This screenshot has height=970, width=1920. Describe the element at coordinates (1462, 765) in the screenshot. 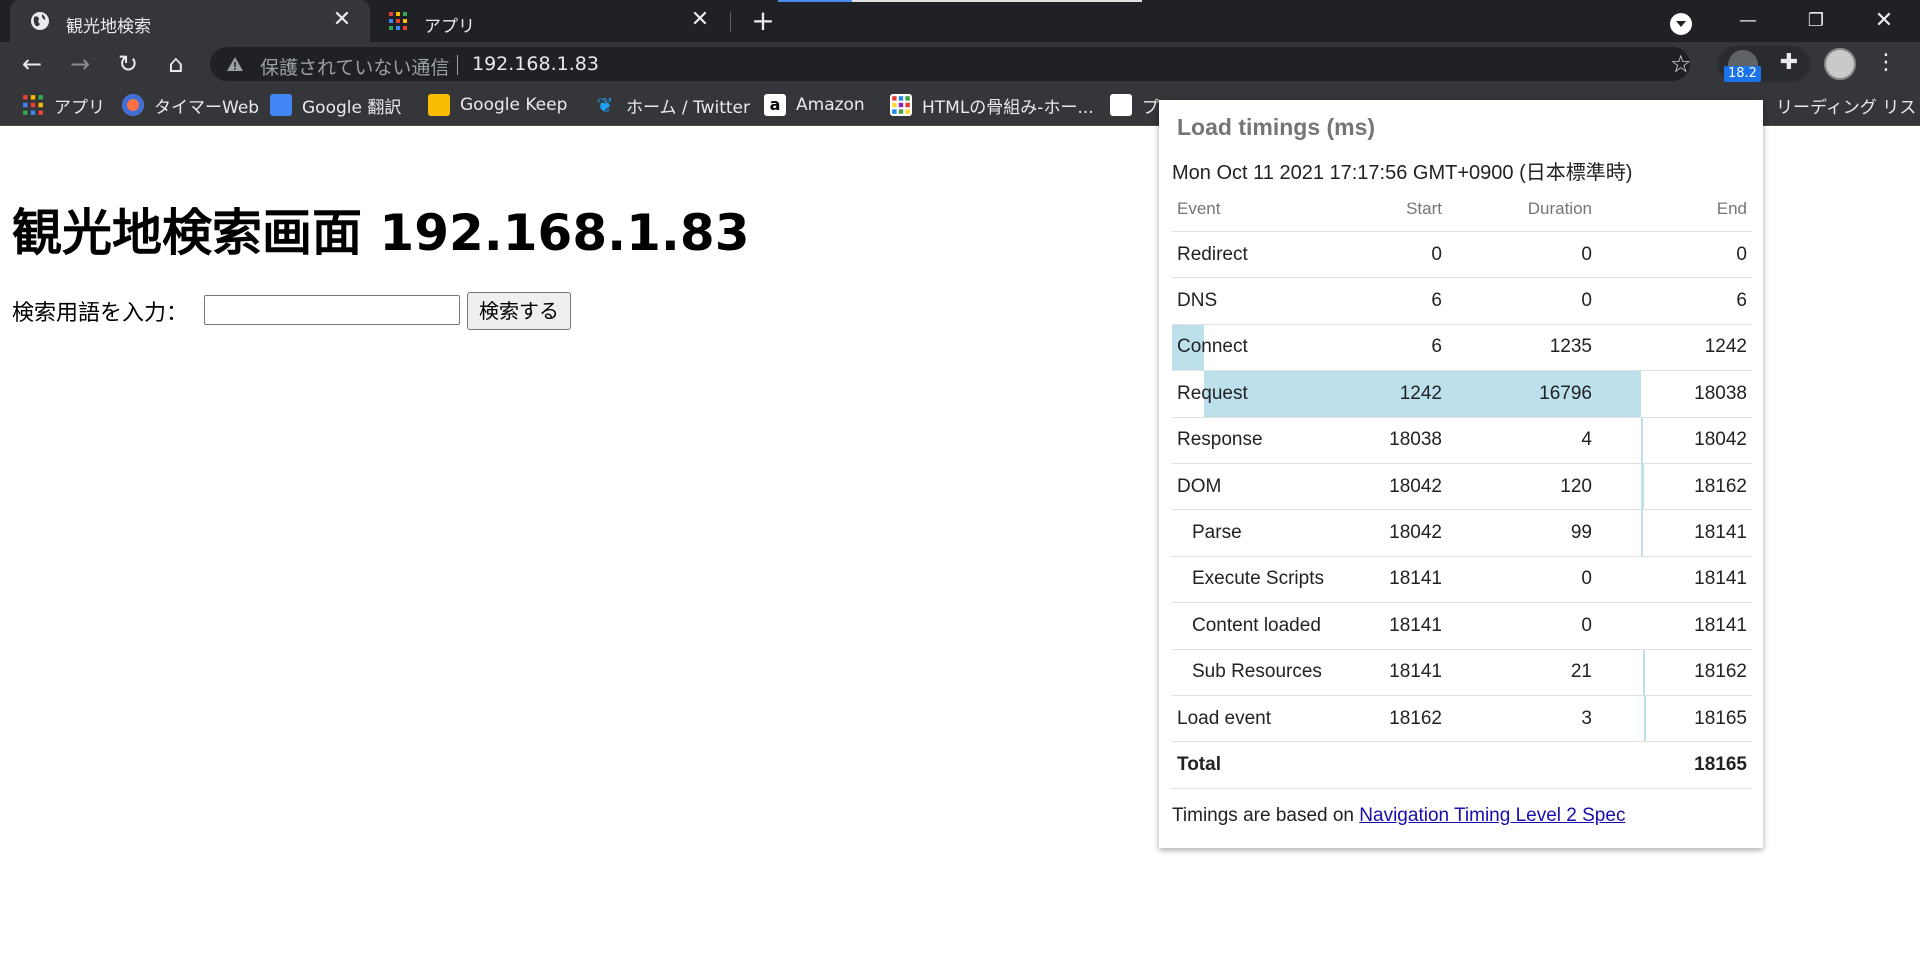

I see `total-row: Total 18165` at that location.